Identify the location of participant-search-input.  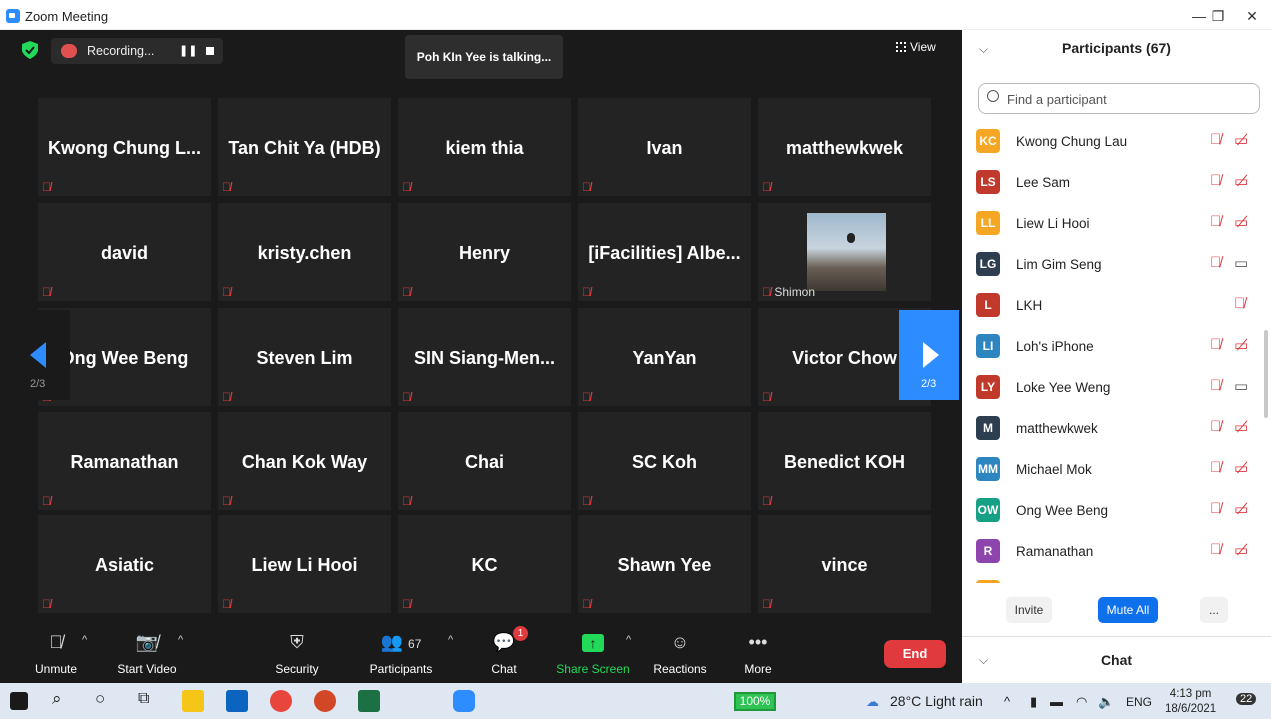
(1127, 99).